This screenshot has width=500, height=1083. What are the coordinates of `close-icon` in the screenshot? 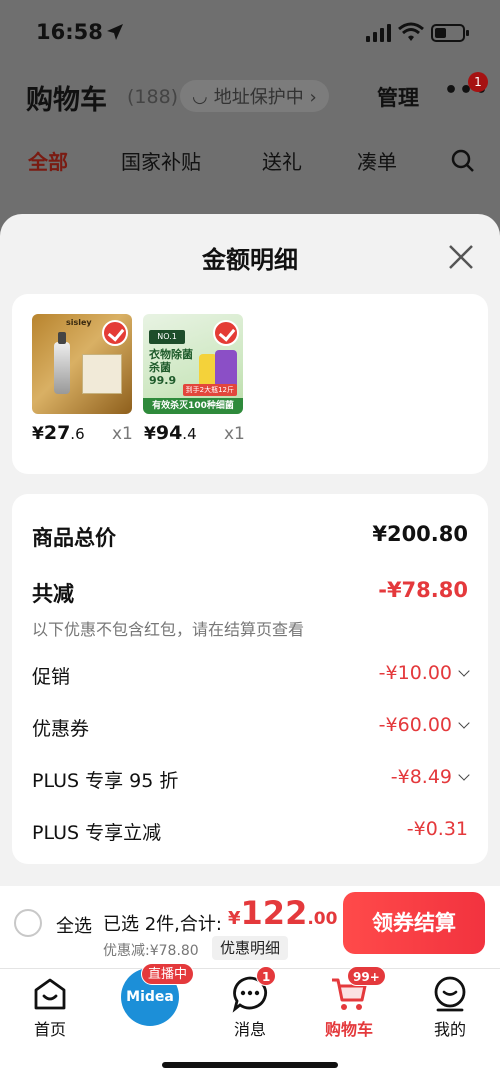 It's located at (461, 257).